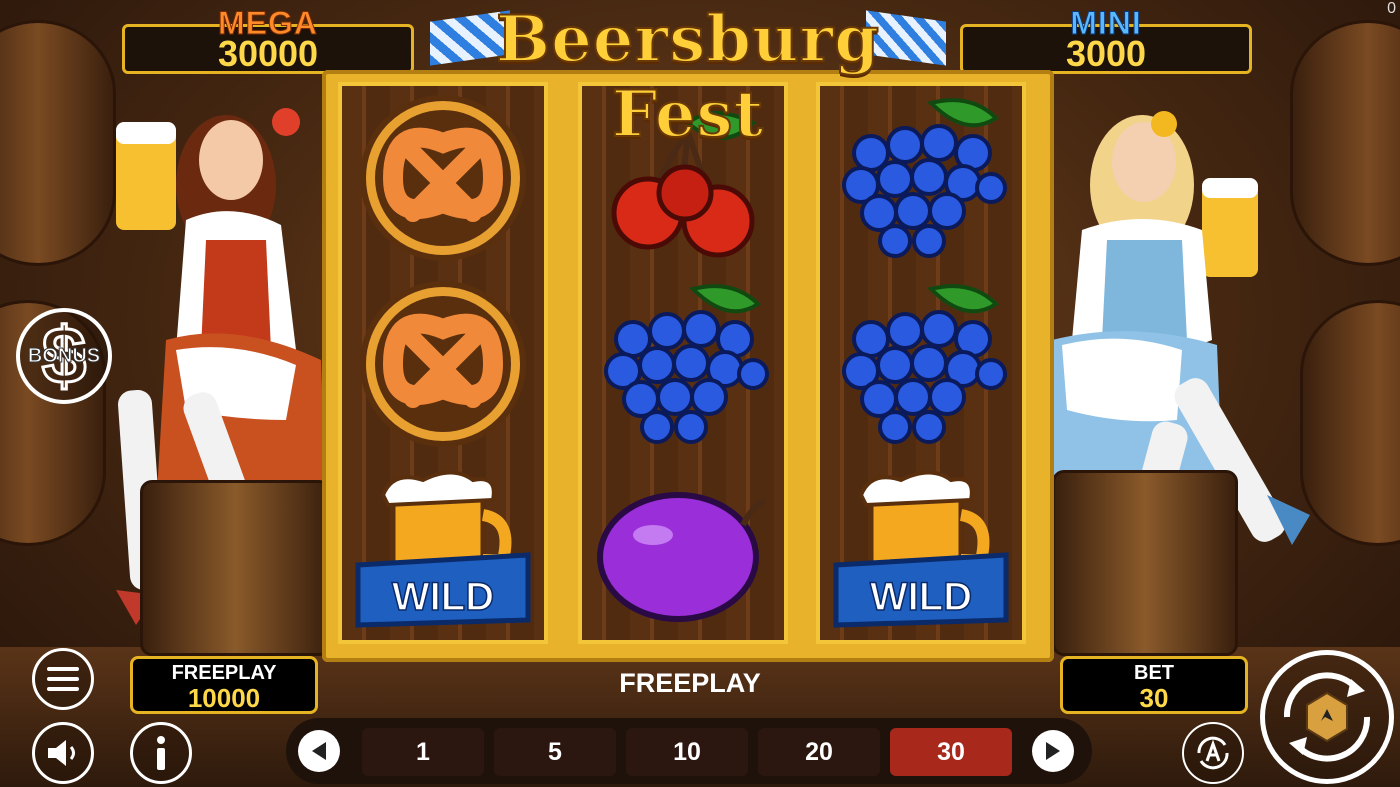  Describe the element at coordinates (1154, 698) in the screenshot. I see `bet-value: 30` at that location.